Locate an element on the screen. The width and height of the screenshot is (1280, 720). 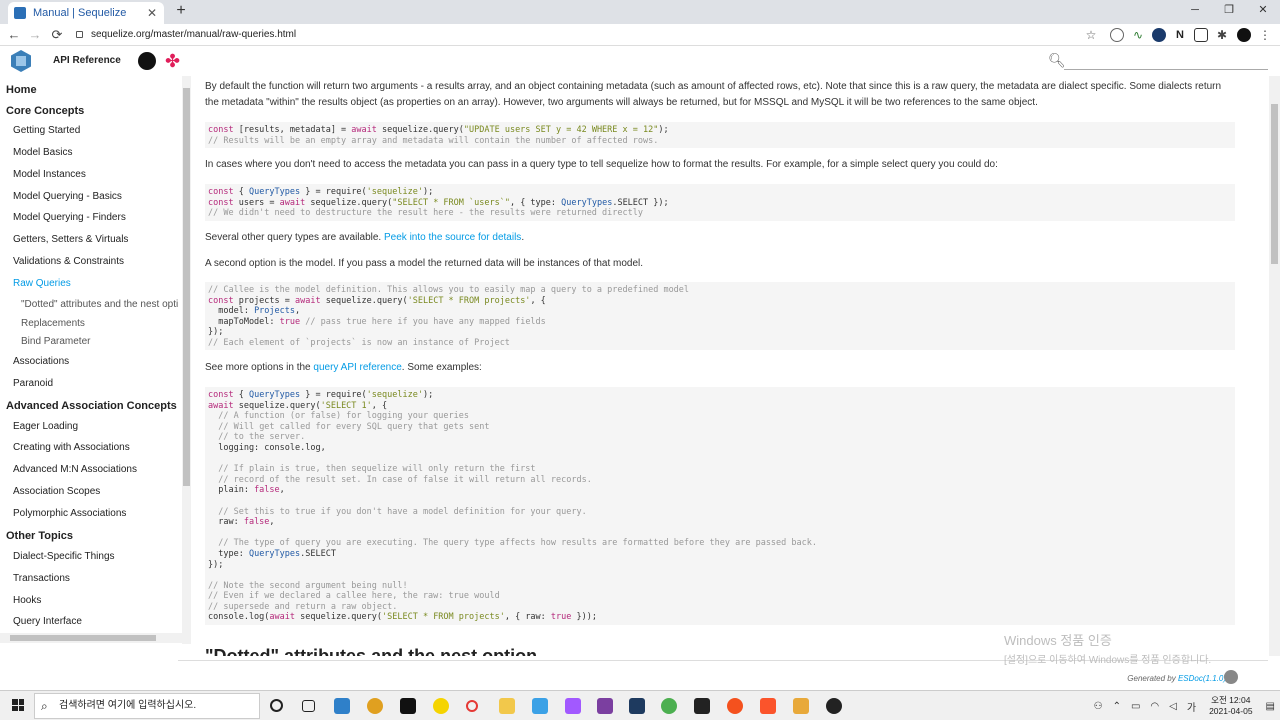
puzzle-icon: ✱ is located at coordinates (1222, 35).